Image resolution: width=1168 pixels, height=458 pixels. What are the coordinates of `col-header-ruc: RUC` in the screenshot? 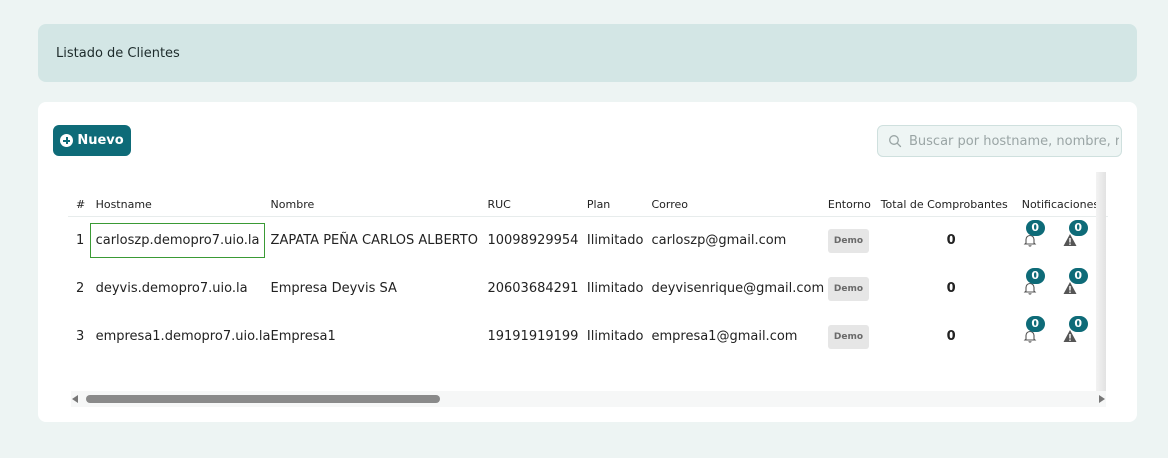 It's located at (537, 199).